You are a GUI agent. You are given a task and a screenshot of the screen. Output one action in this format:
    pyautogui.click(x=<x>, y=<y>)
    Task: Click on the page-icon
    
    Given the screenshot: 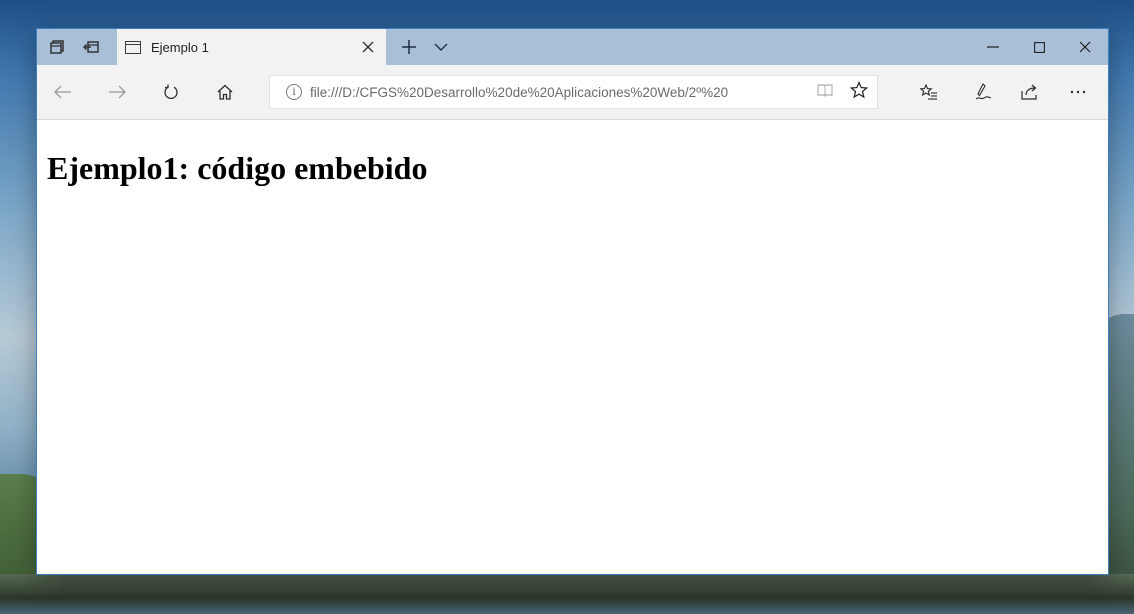 What is the action you would take?
    pyautogui.click(x=133, y=47)
    